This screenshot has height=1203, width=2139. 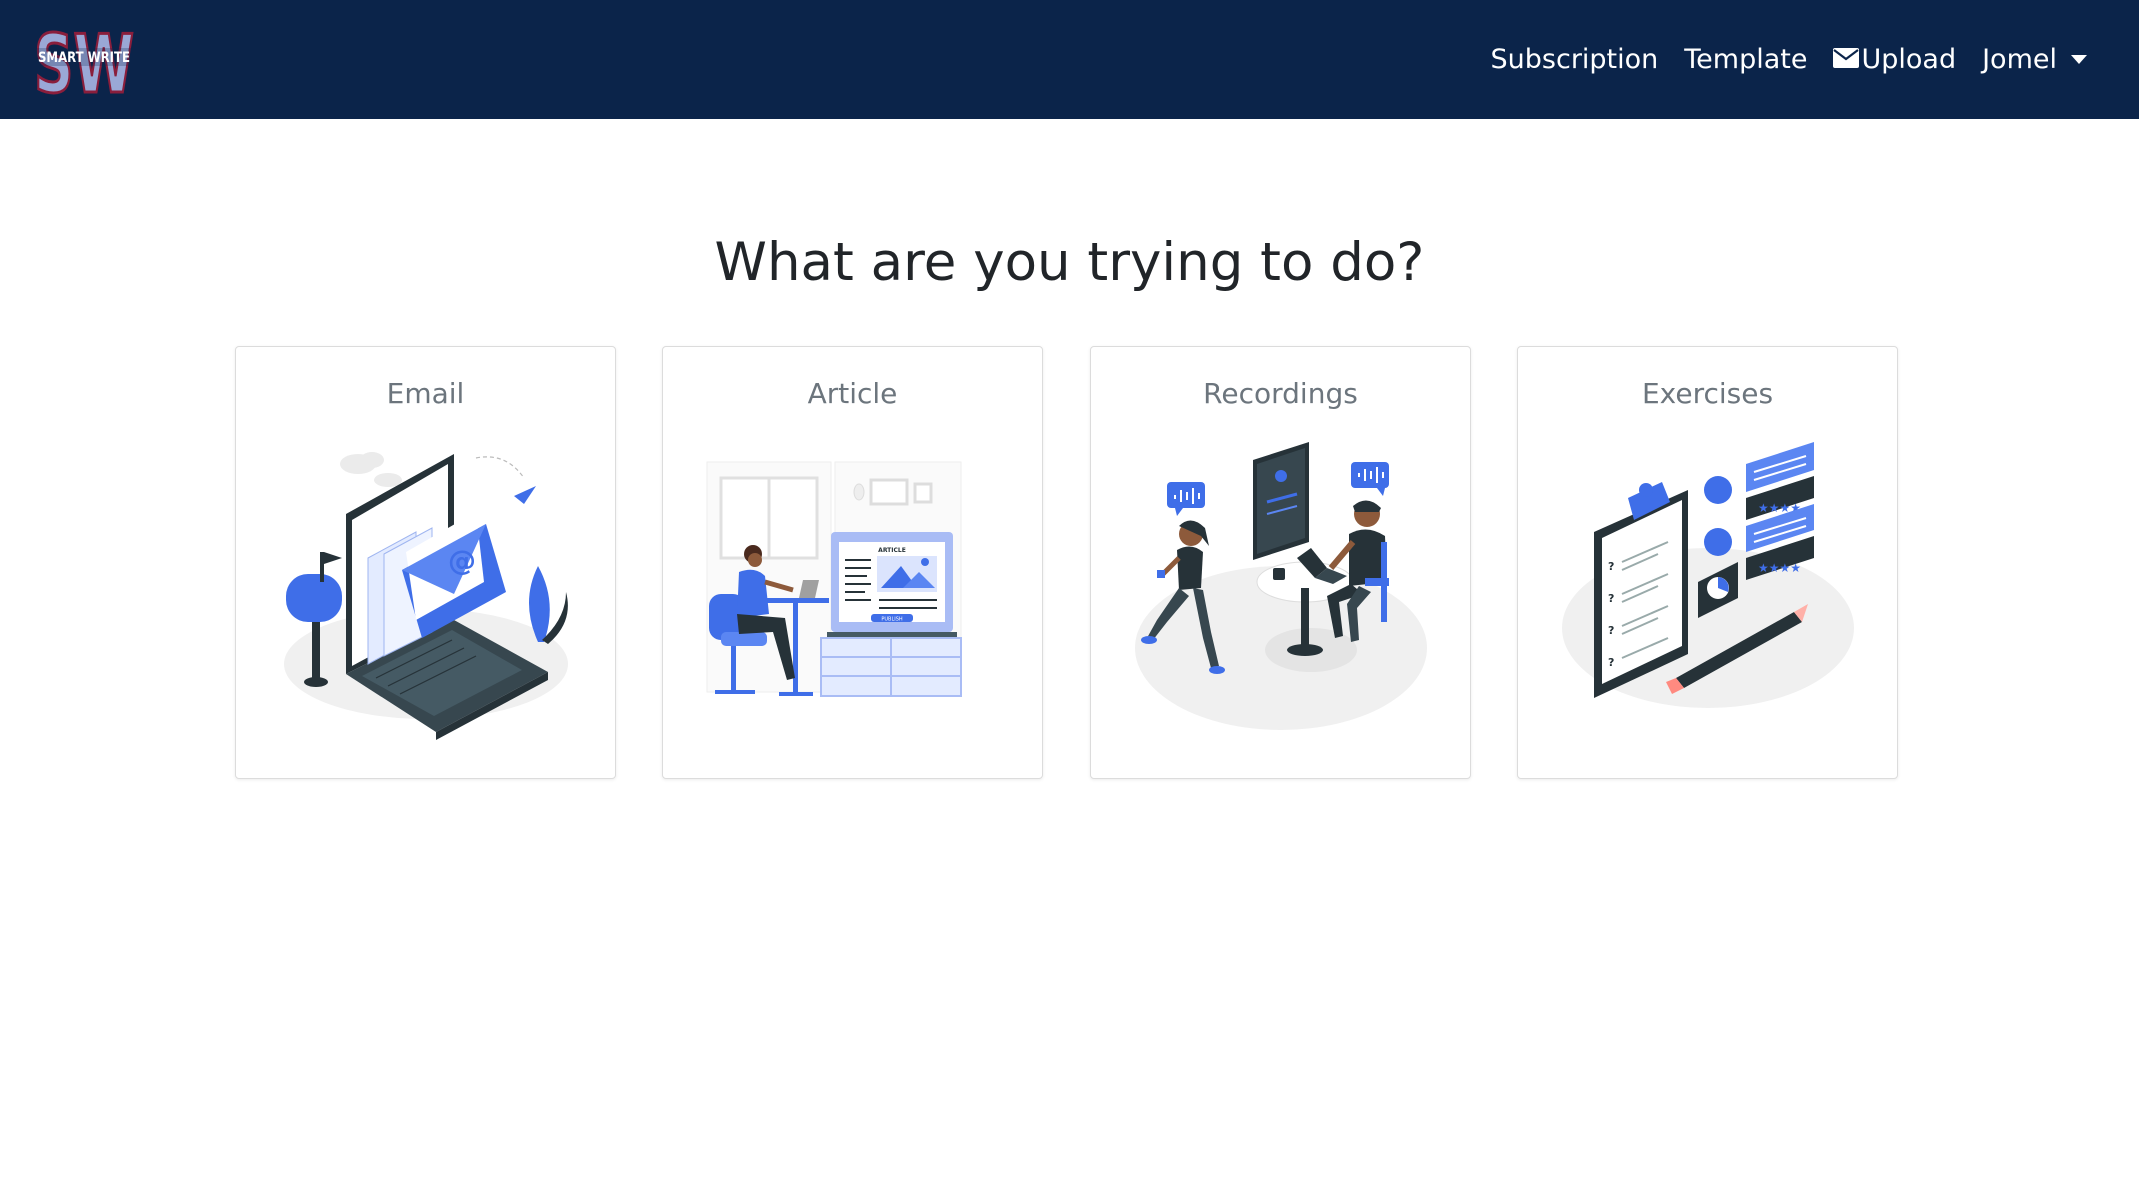 I want to click on brand-logo: SW SMART WRITE, so click(x=84, y=65).